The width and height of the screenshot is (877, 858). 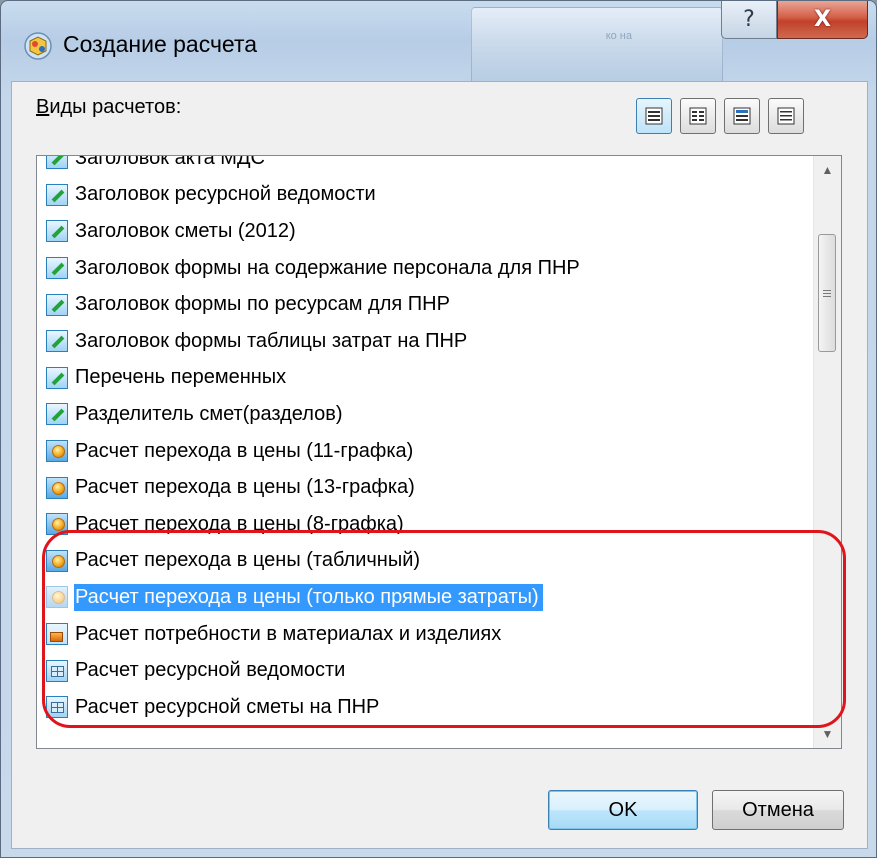 I want to click on list-item: Заголовок ресурсной ведомости, so click(x=425, y=195).